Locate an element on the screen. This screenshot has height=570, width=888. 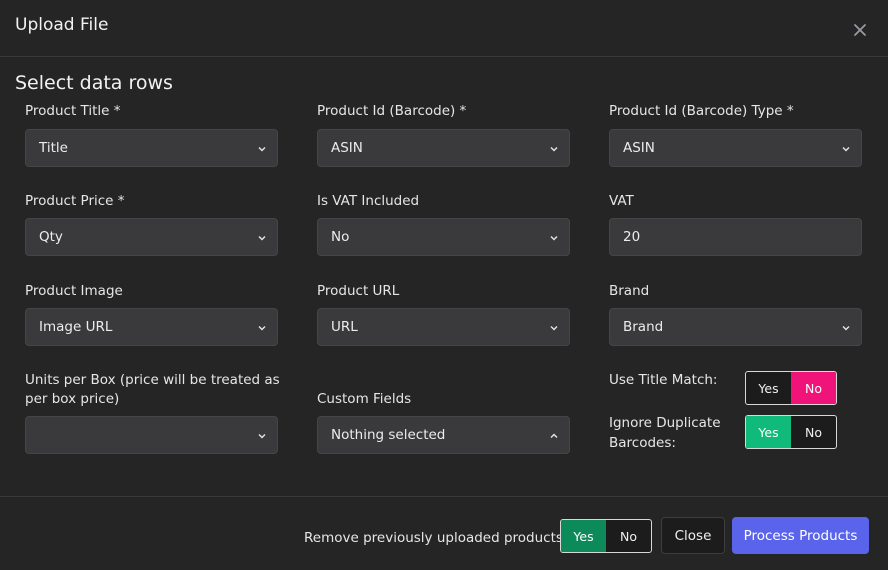
use-title-match-toggle: Yes No is located at coordinates (791, 388).